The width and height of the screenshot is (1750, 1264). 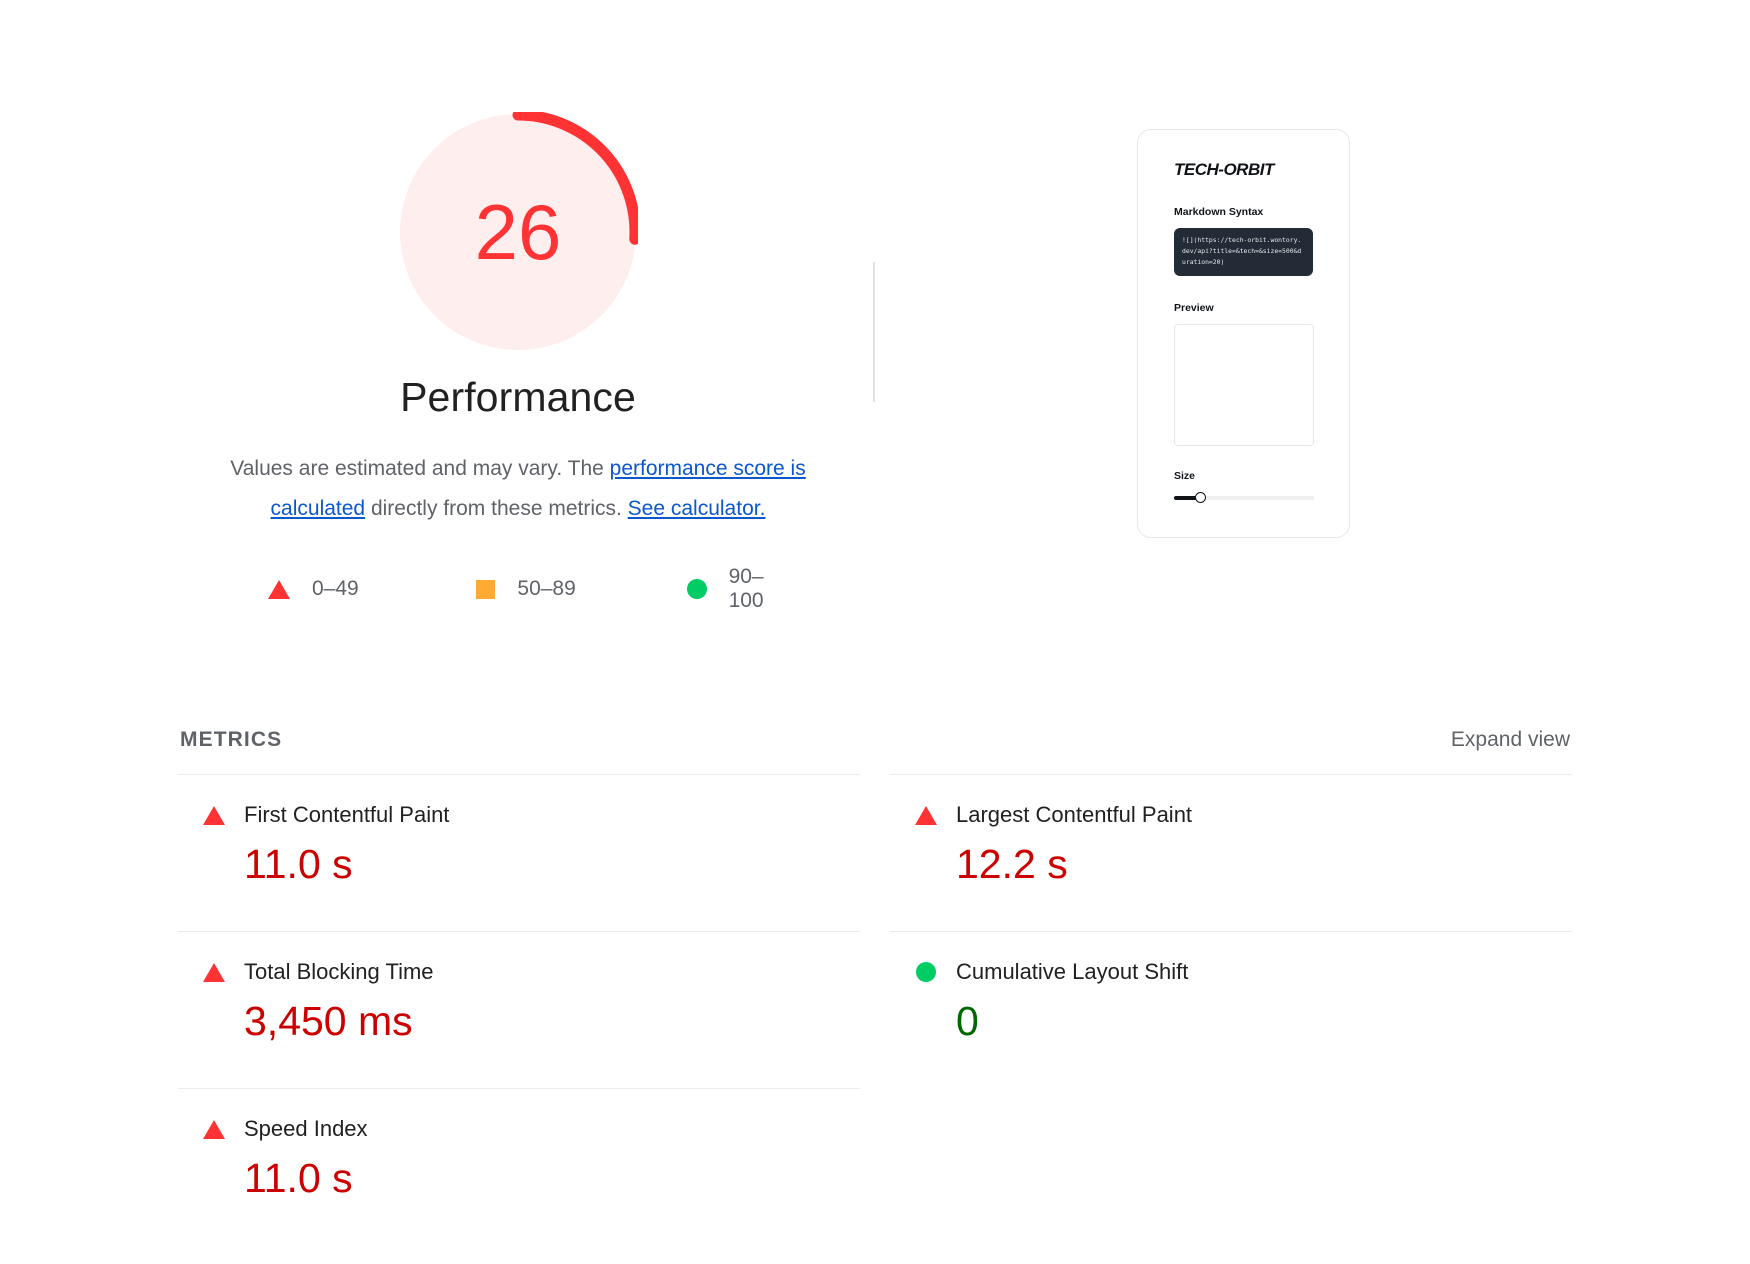 What do you see at coordinates (1219, 212) in the screenshot?
I see `markdown-syntax-label: Markdown Syntax` at bounding box center [1219, 212].